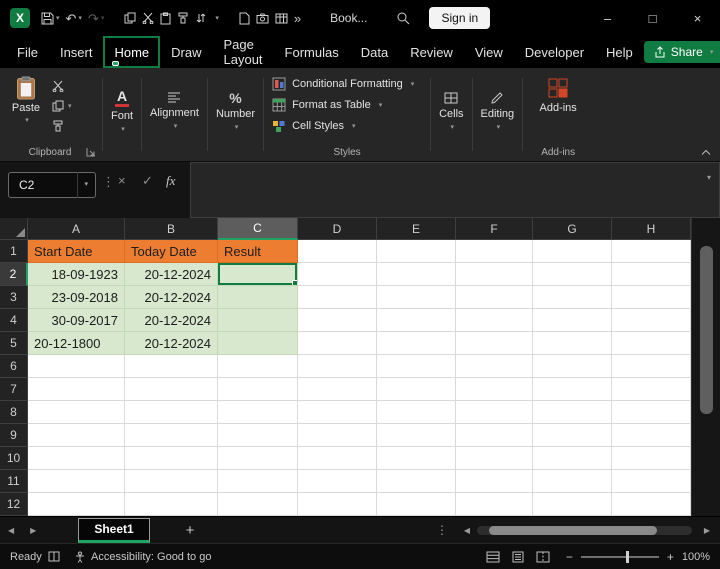 The height and width of the screenshot is (569, 720). What do you see at coordinates (76, 481) in the screenshot?
I see `cell-A11` at bounding box center [76, 481].